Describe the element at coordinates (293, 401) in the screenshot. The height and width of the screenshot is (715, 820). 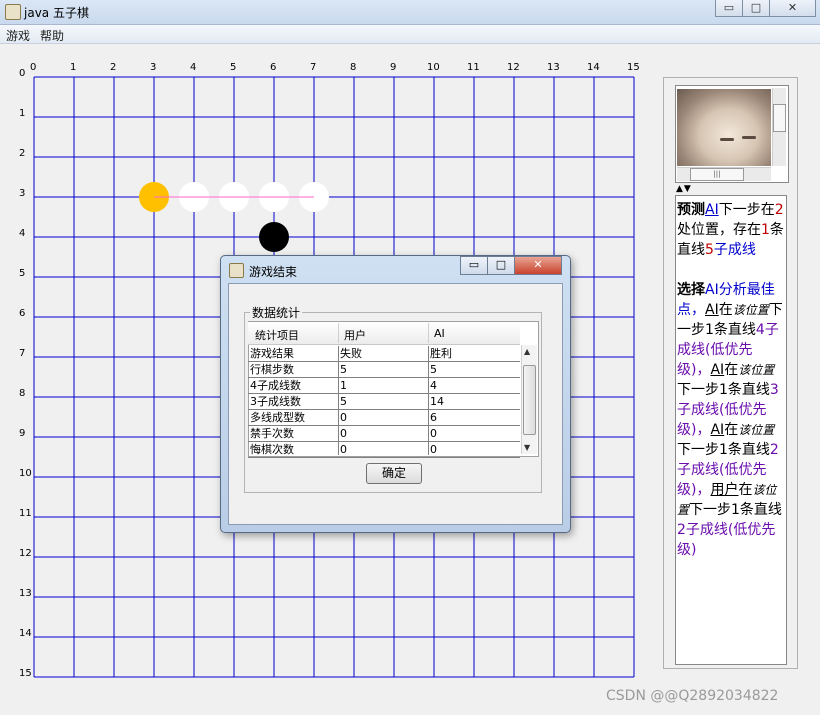
I see `table-cell: 3子成线数` at that location.